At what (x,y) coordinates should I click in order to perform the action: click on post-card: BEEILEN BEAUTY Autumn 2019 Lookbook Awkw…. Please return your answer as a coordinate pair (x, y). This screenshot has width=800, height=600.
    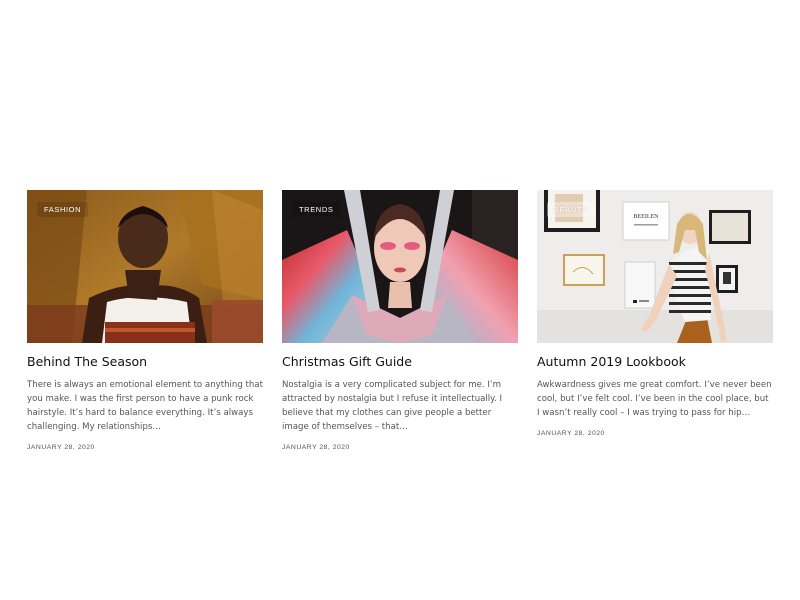
    Looking at the image, I should click on (655, 320).